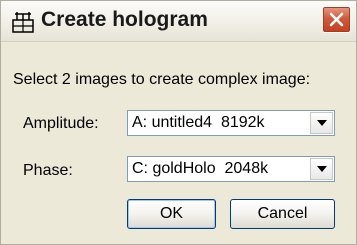  I want to click on phase-dropdown-button, so click(321, 169).